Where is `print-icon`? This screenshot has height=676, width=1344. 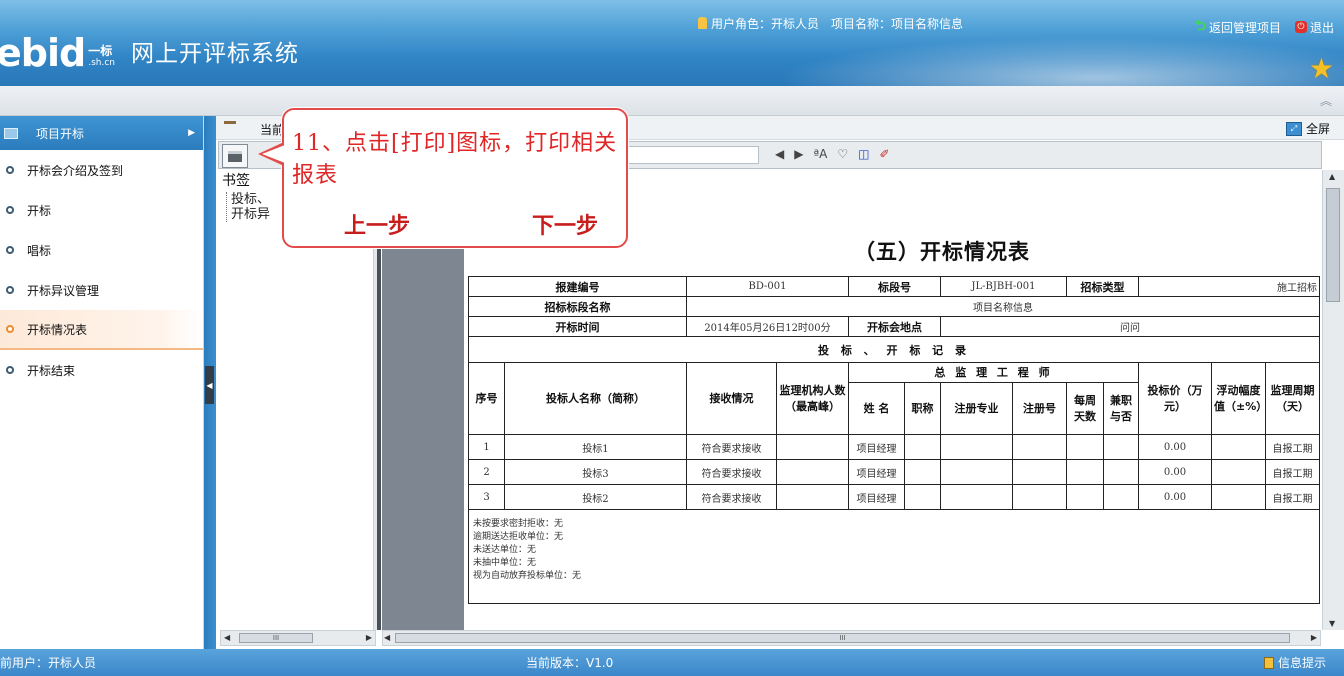 print-icon is located at coordinates (235, 156).